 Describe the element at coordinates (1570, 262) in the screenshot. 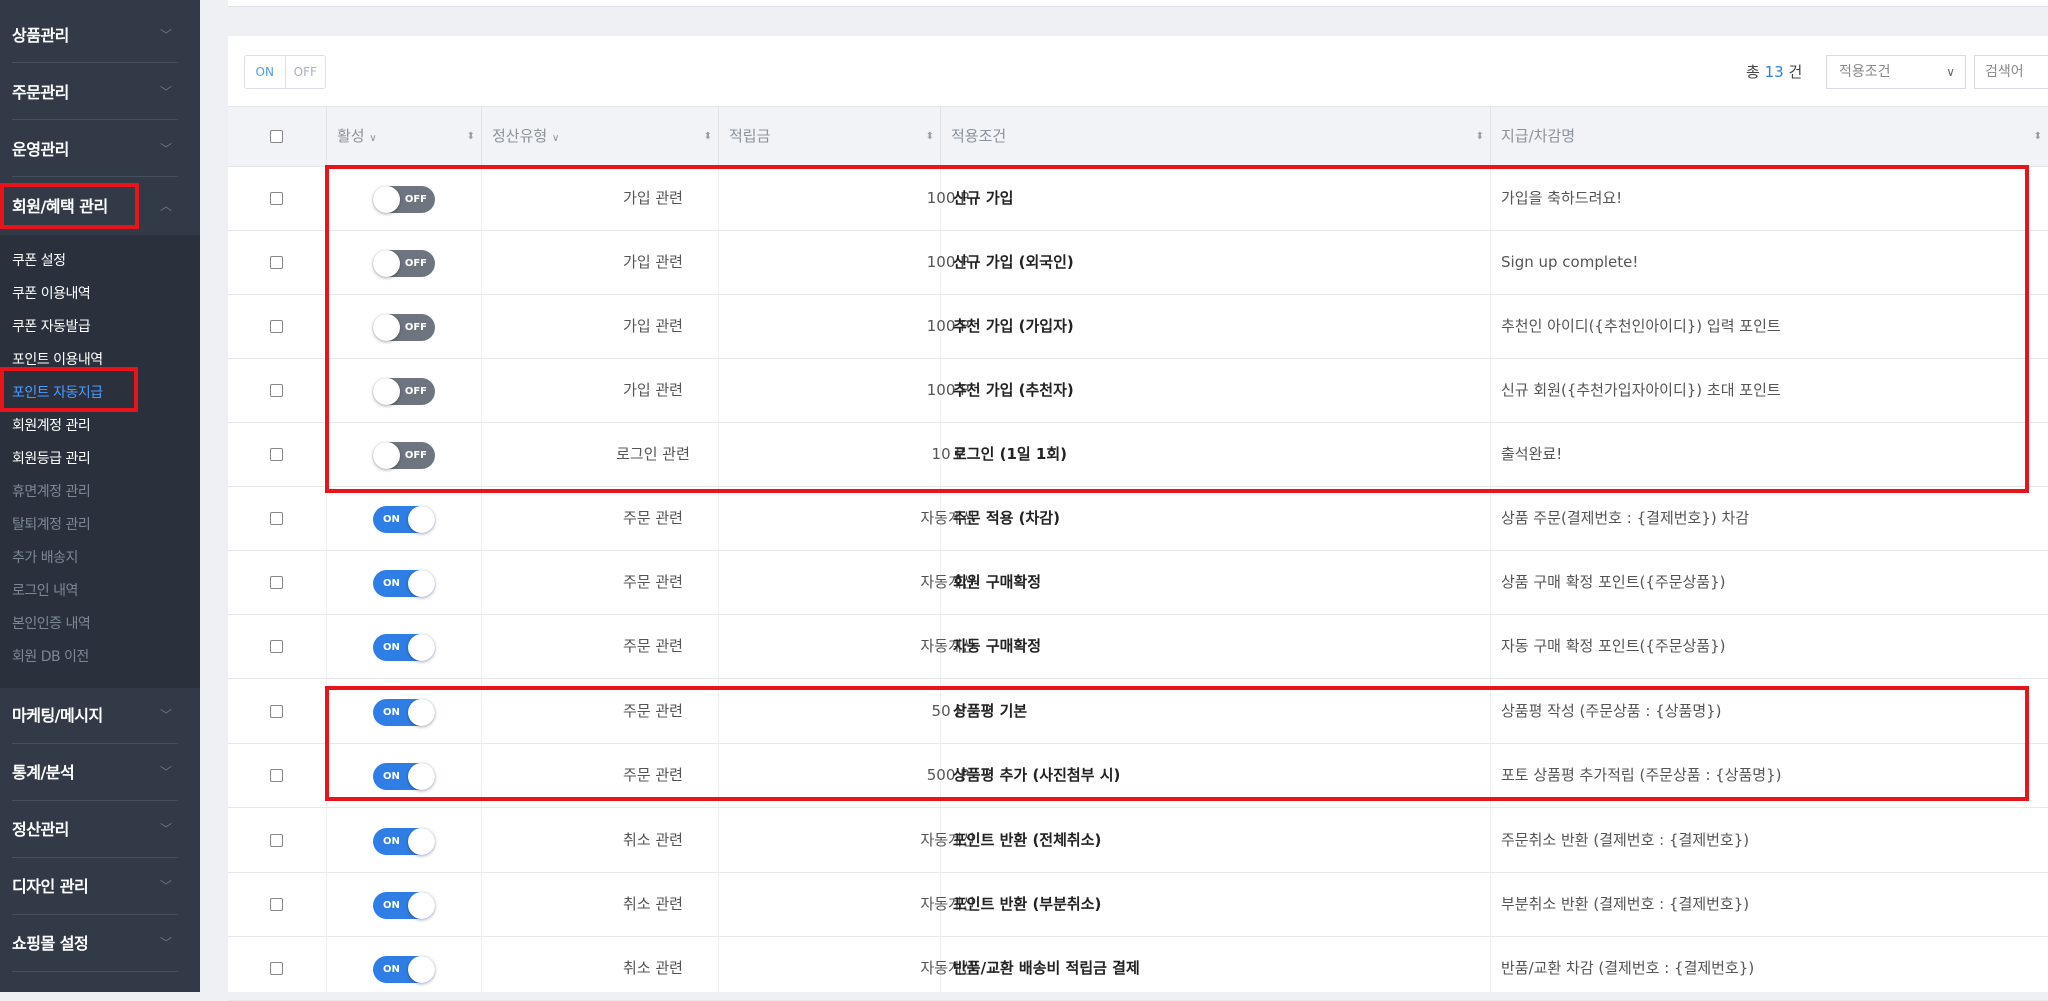

I see `message-cell: Sign up complete!` at that location.